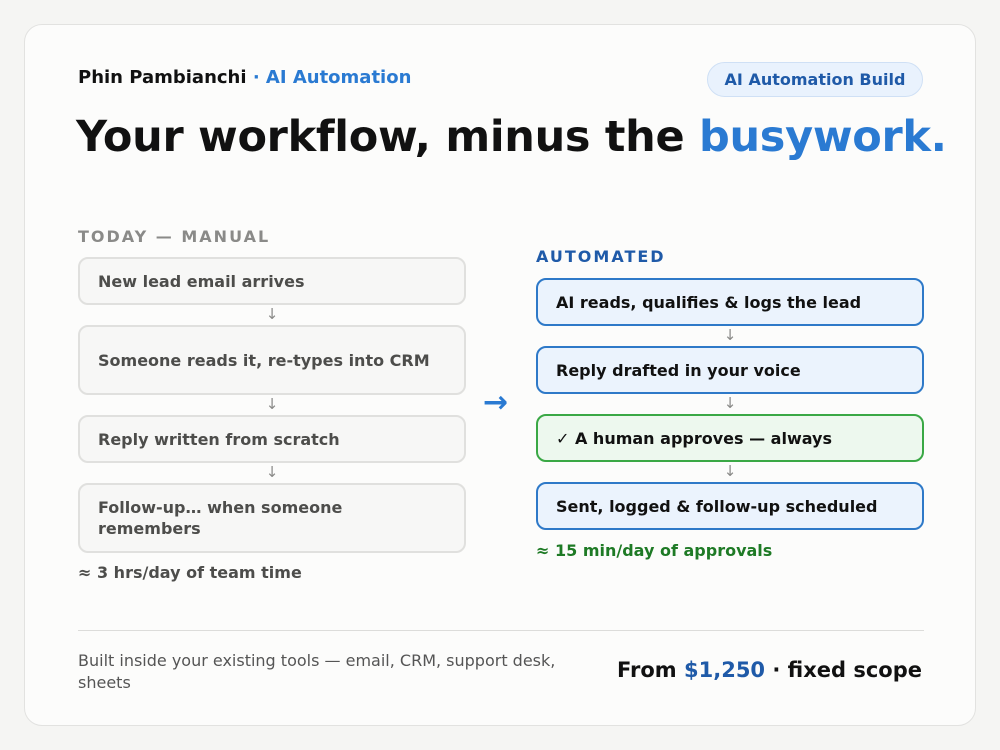 The image size is (1000, 750). Describe the element at coordinates (730, 302) in the screenshot. I see `automated-step-1: AI reads, qualifies & logs the lead` at that location.